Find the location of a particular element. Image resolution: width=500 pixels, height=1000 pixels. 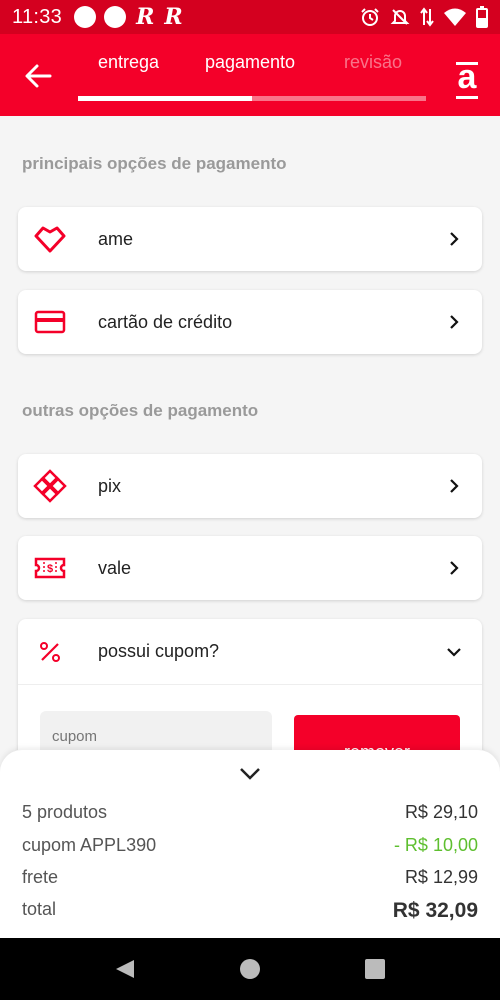

back-arrow-icon is located at coordinates (38, 76).